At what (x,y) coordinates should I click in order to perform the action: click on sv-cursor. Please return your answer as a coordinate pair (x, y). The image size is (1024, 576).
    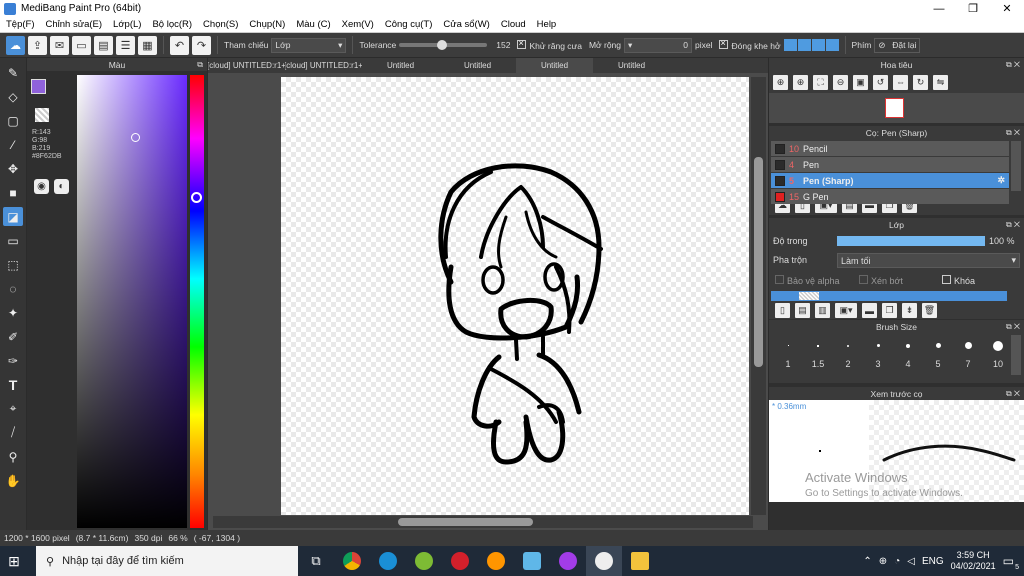
    Looking at the image, I should click on (135, 137).